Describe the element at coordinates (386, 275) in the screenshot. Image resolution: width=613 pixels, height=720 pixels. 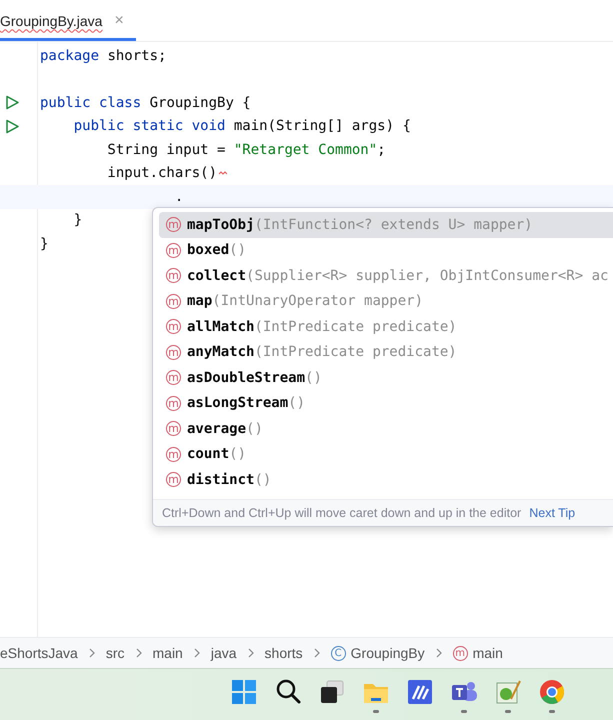
I see `completion-item: m collect(Supplier<R> supplier, ObjIntConsumer<R> ac` at that location.